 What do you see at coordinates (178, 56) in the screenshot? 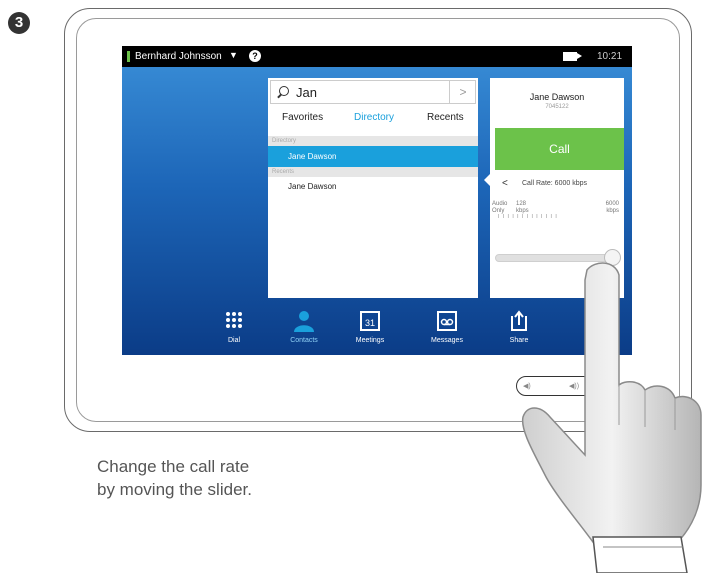
I see `user-name: Bernhard Johnsson` at bounding box center [178, 56].